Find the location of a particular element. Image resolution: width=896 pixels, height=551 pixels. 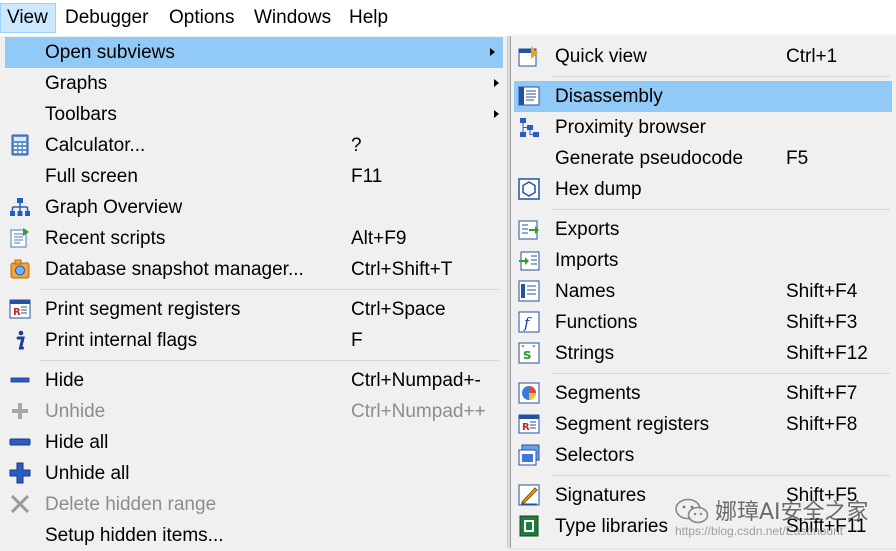

selectors-icon is located at coordinates (529, 455).